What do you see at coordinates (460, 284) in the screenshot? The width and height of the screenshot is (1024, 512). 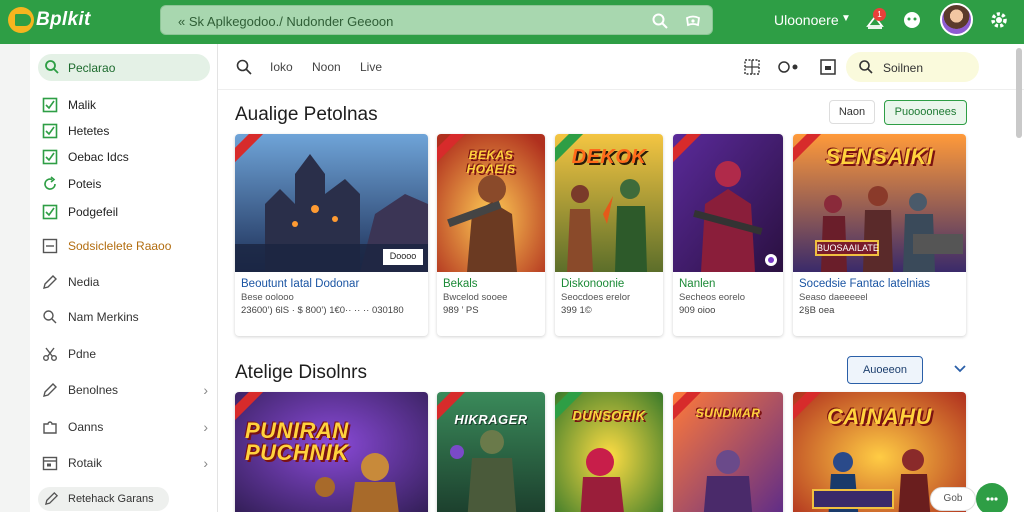 I see `game-title: Bekals` at bounding box center [460, 284].